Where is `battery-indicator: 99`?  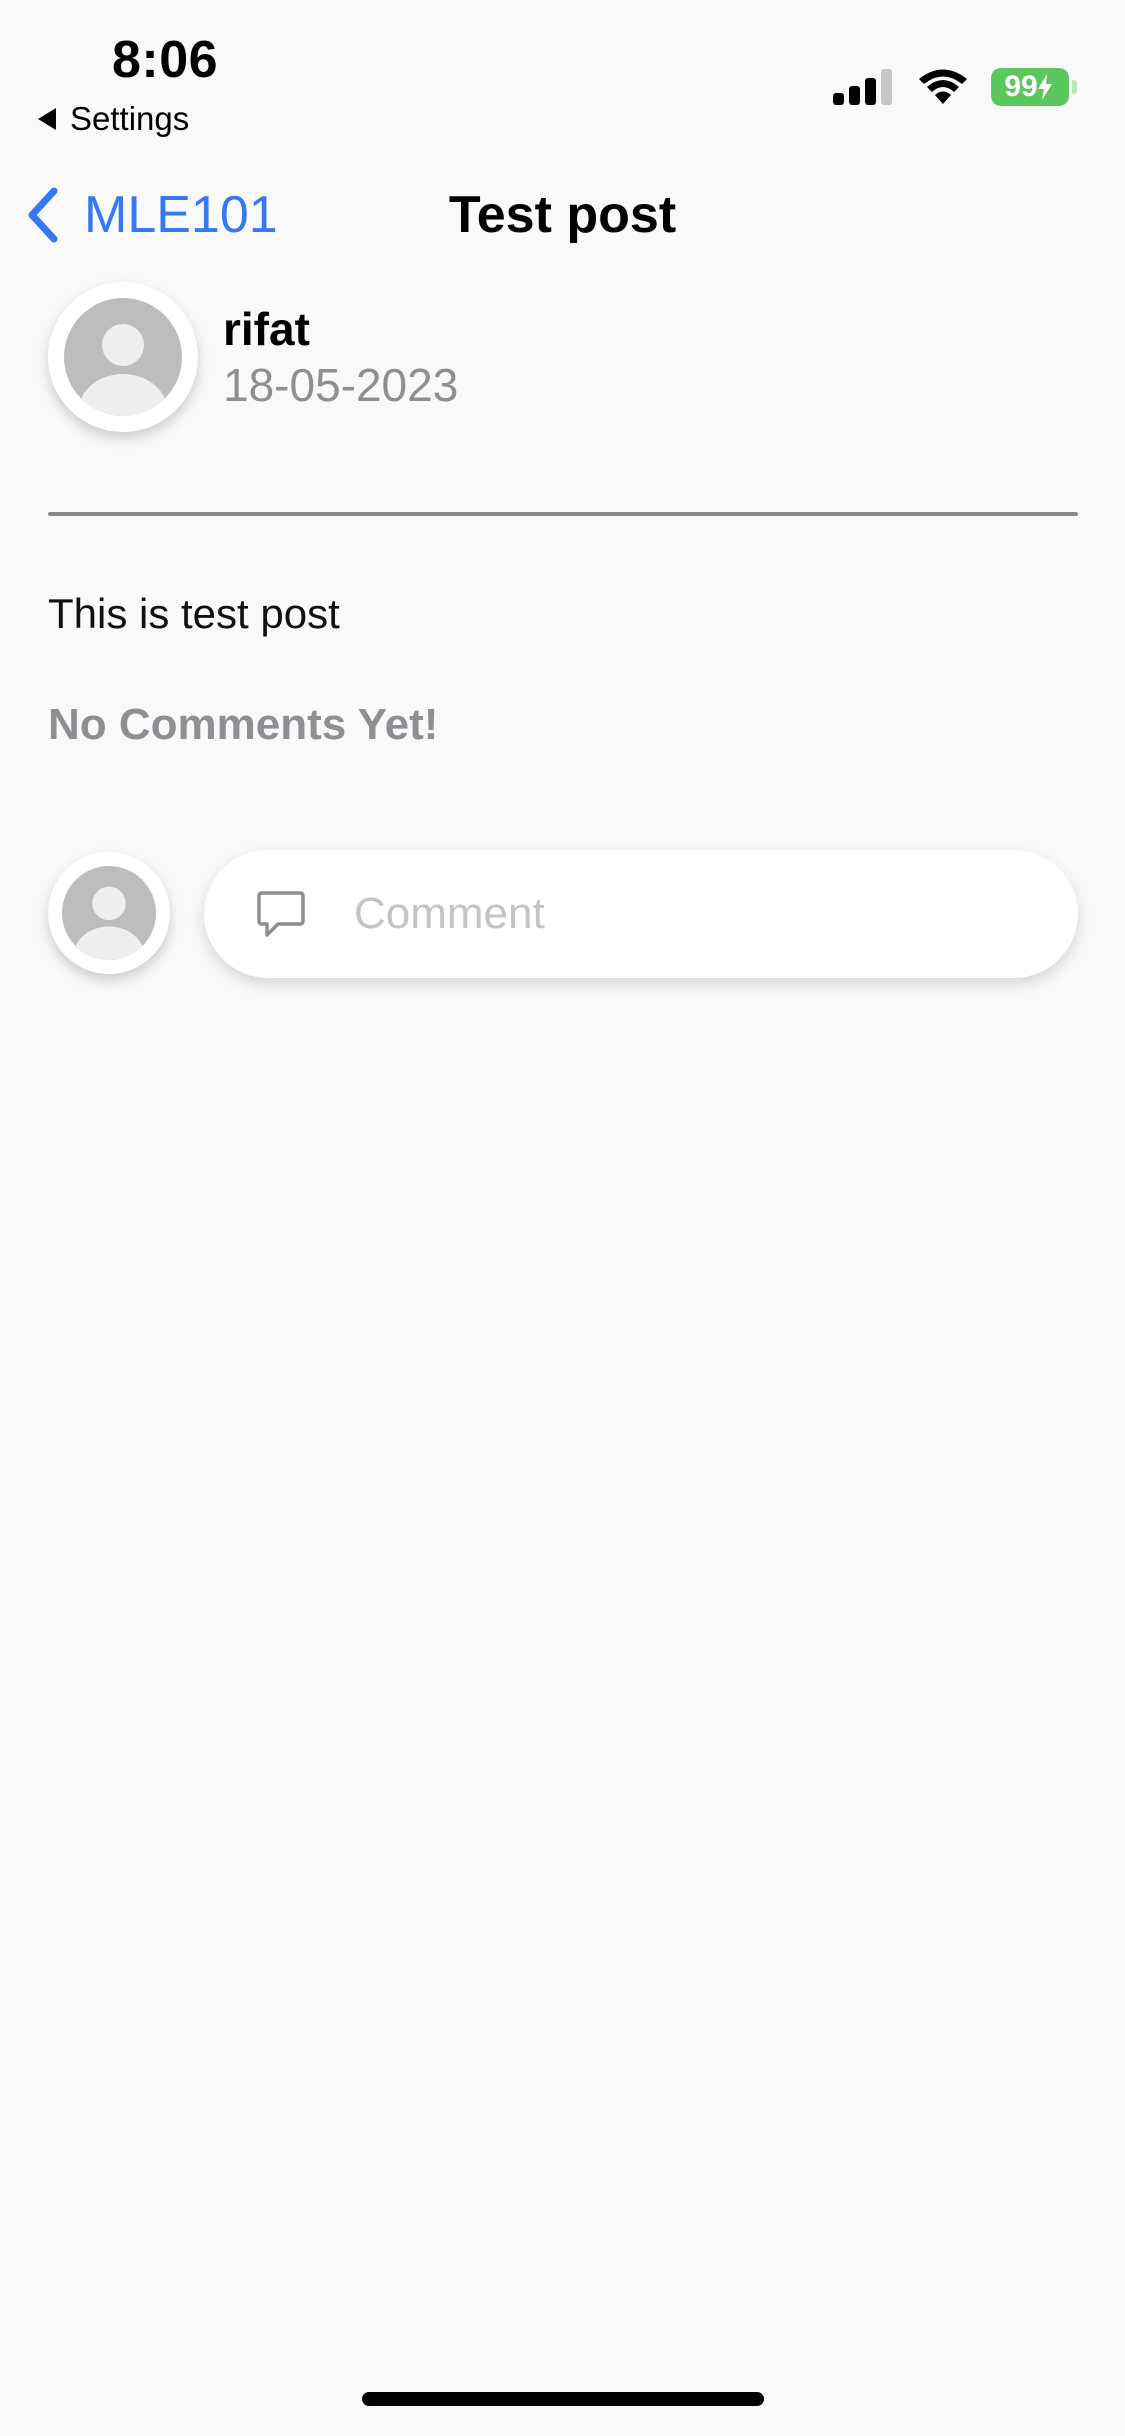 battery-indicator: 99 is located at coordinates (1034, 87).